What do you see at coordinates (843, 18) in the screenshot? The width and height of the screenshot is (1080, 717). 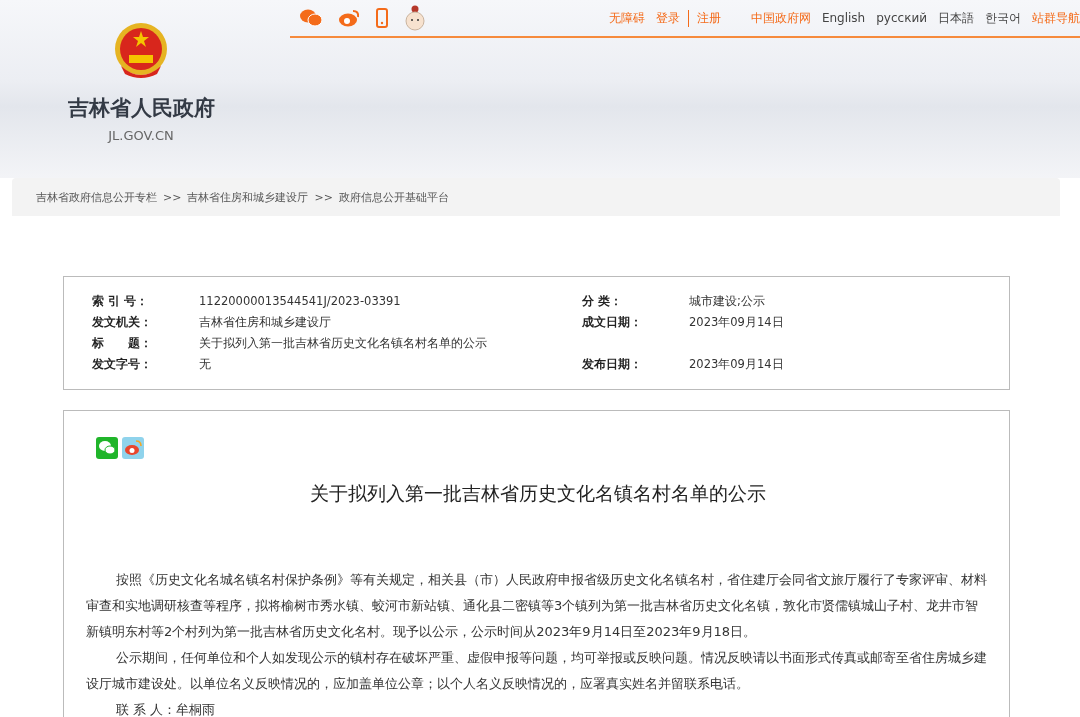 I see `nav-link: English` at bounding box center [843, 18].